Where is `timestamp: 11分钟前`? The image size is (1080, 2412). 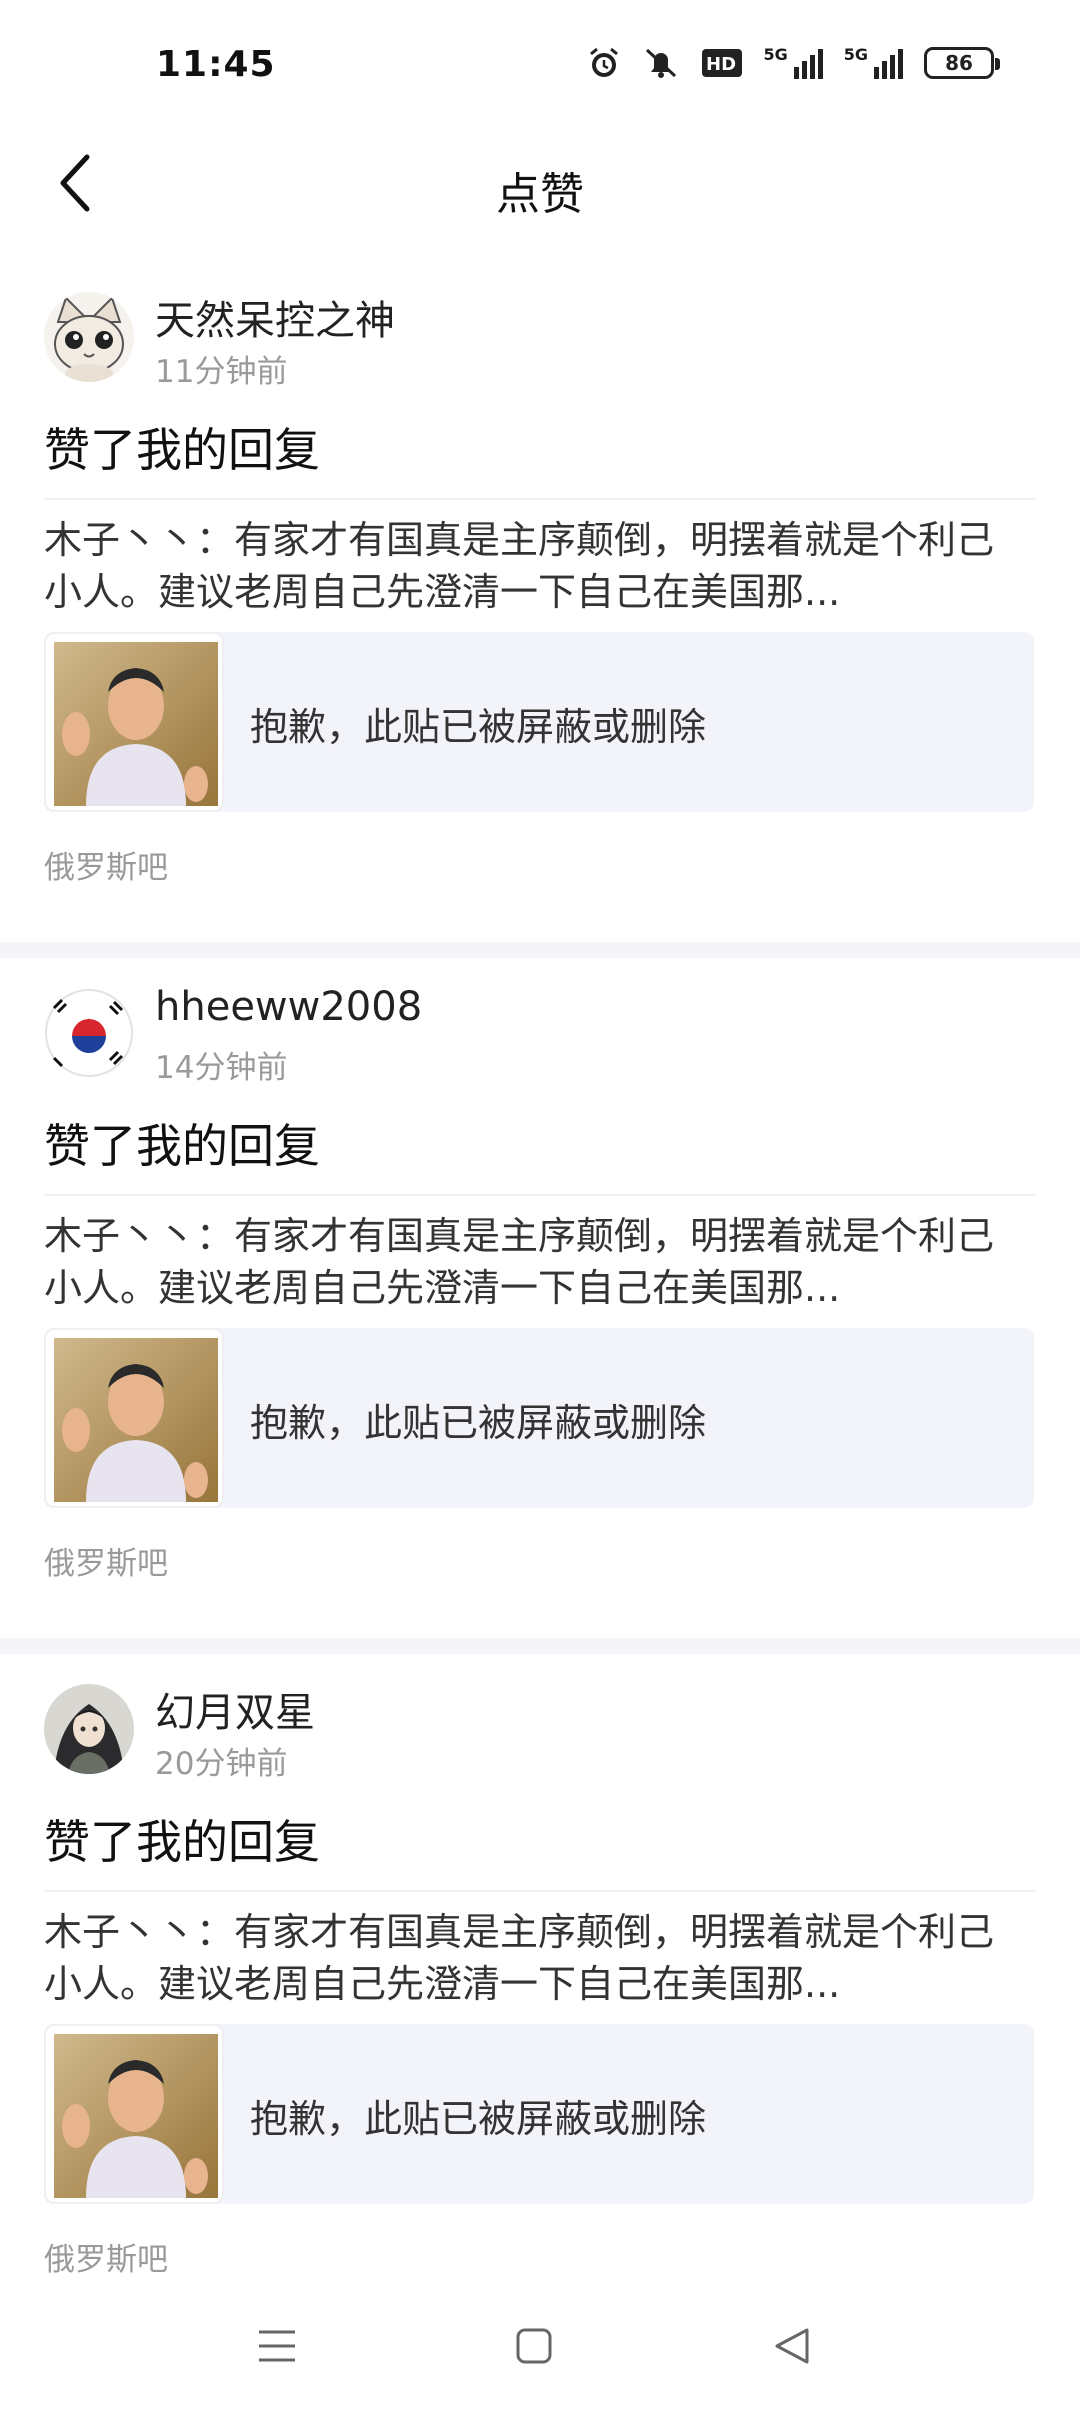
timestamp: 11分钟前 is located at coordinates (221, 372).